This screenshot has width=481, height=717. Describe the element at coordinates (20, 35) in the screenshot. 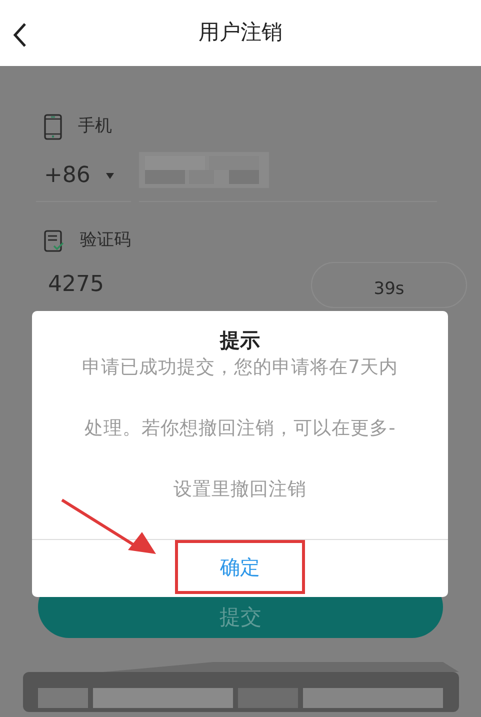

I see `back-icon` at that location.